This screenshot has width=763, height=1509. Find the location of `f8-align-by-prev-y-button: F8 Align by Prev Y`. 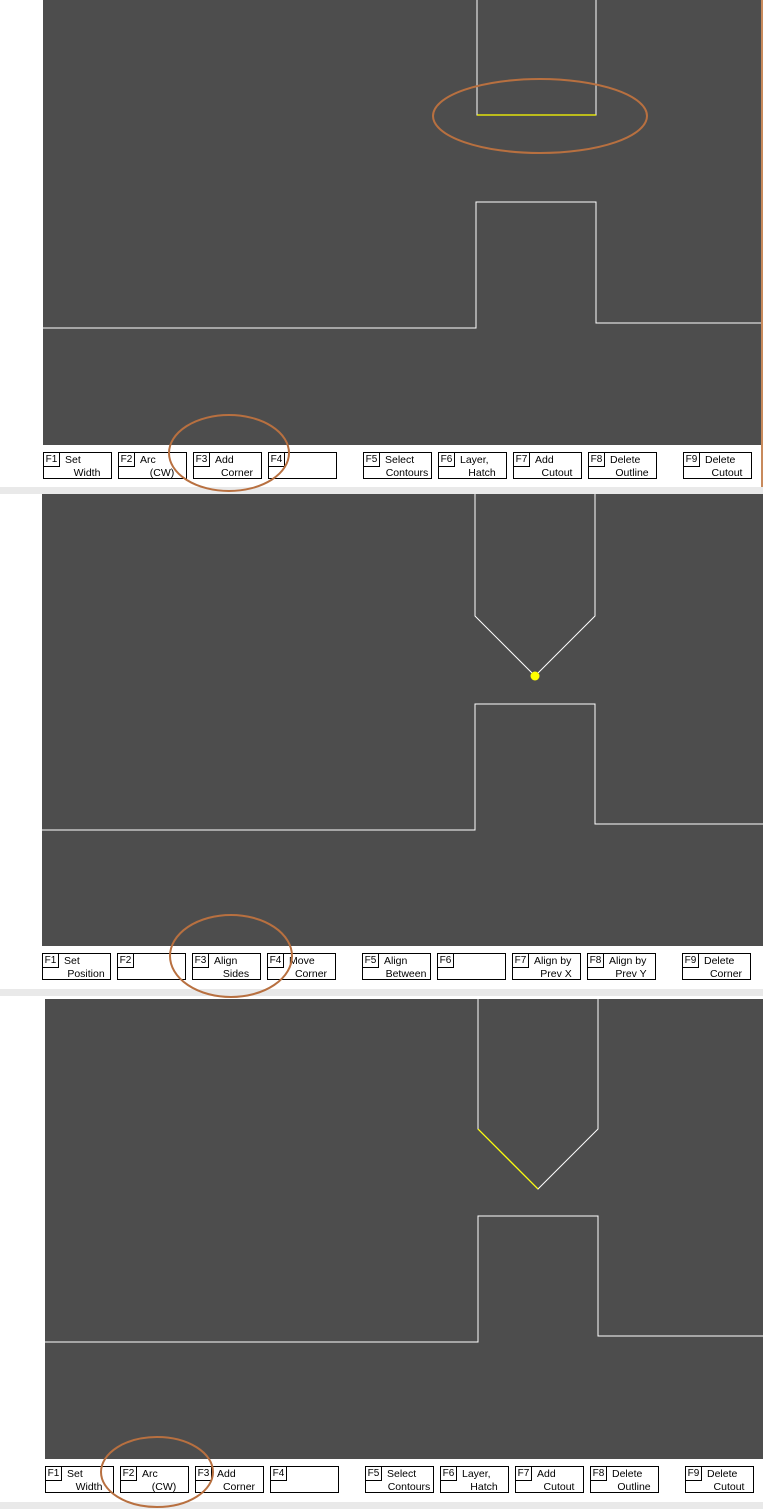

f8-align-by-prev-y-button: F8 Align by Prev Y is located at coordinates (621, 966).